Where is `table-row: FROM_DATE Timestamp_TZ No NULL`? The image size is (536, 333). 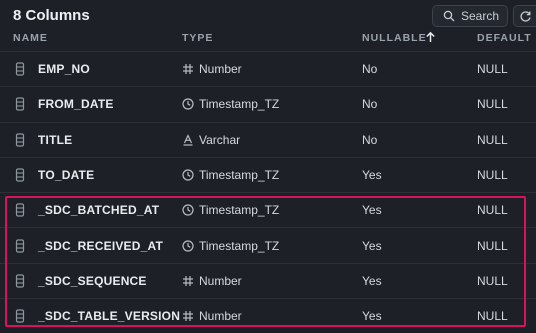
table-row: FROM_DATE Timestamp_TZ No NULL is located at coordinates (268, 103).